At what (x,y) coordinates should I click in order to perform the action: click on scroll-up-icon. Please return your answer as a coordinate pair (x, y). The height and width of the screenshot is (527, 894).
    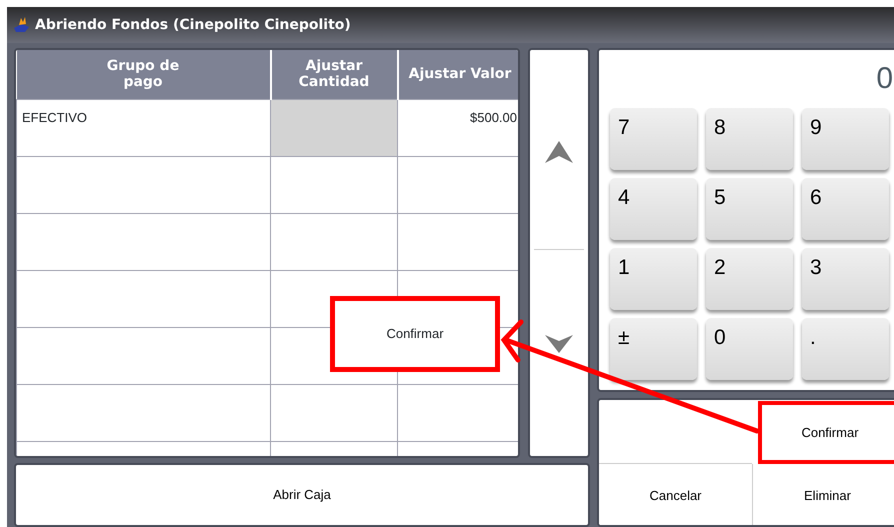
    Looking at the image, I should click on (559, 152).